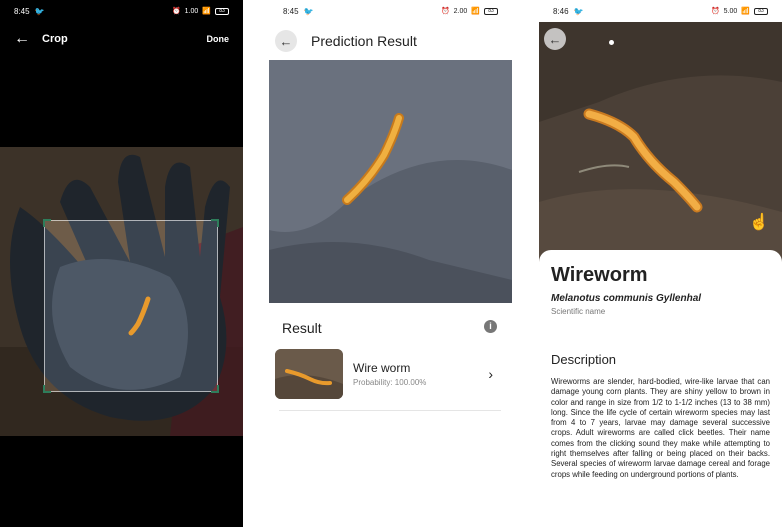 This screenshot has width=782, height=527. Describe the element at coordinates (191, 11) in the screenshot. I see `network-speed: 1.00` at that location.